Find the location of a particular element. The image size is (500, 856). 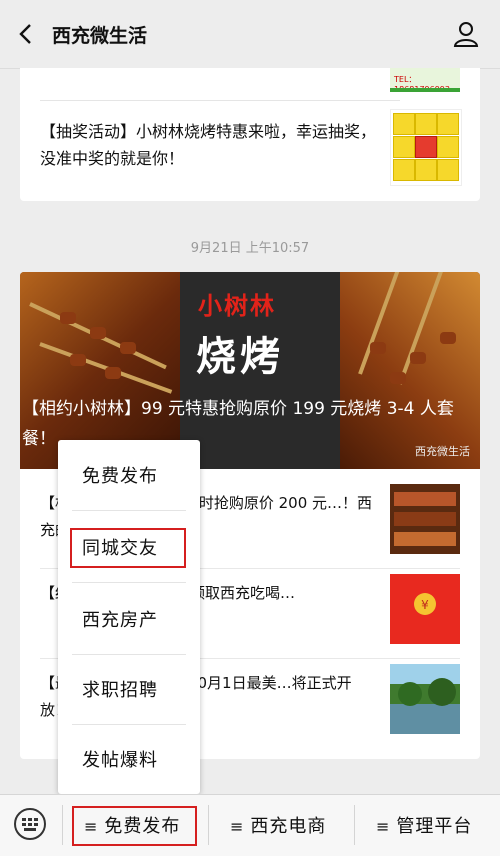

park-thumbnail-image is located at coordinates (425, 699).